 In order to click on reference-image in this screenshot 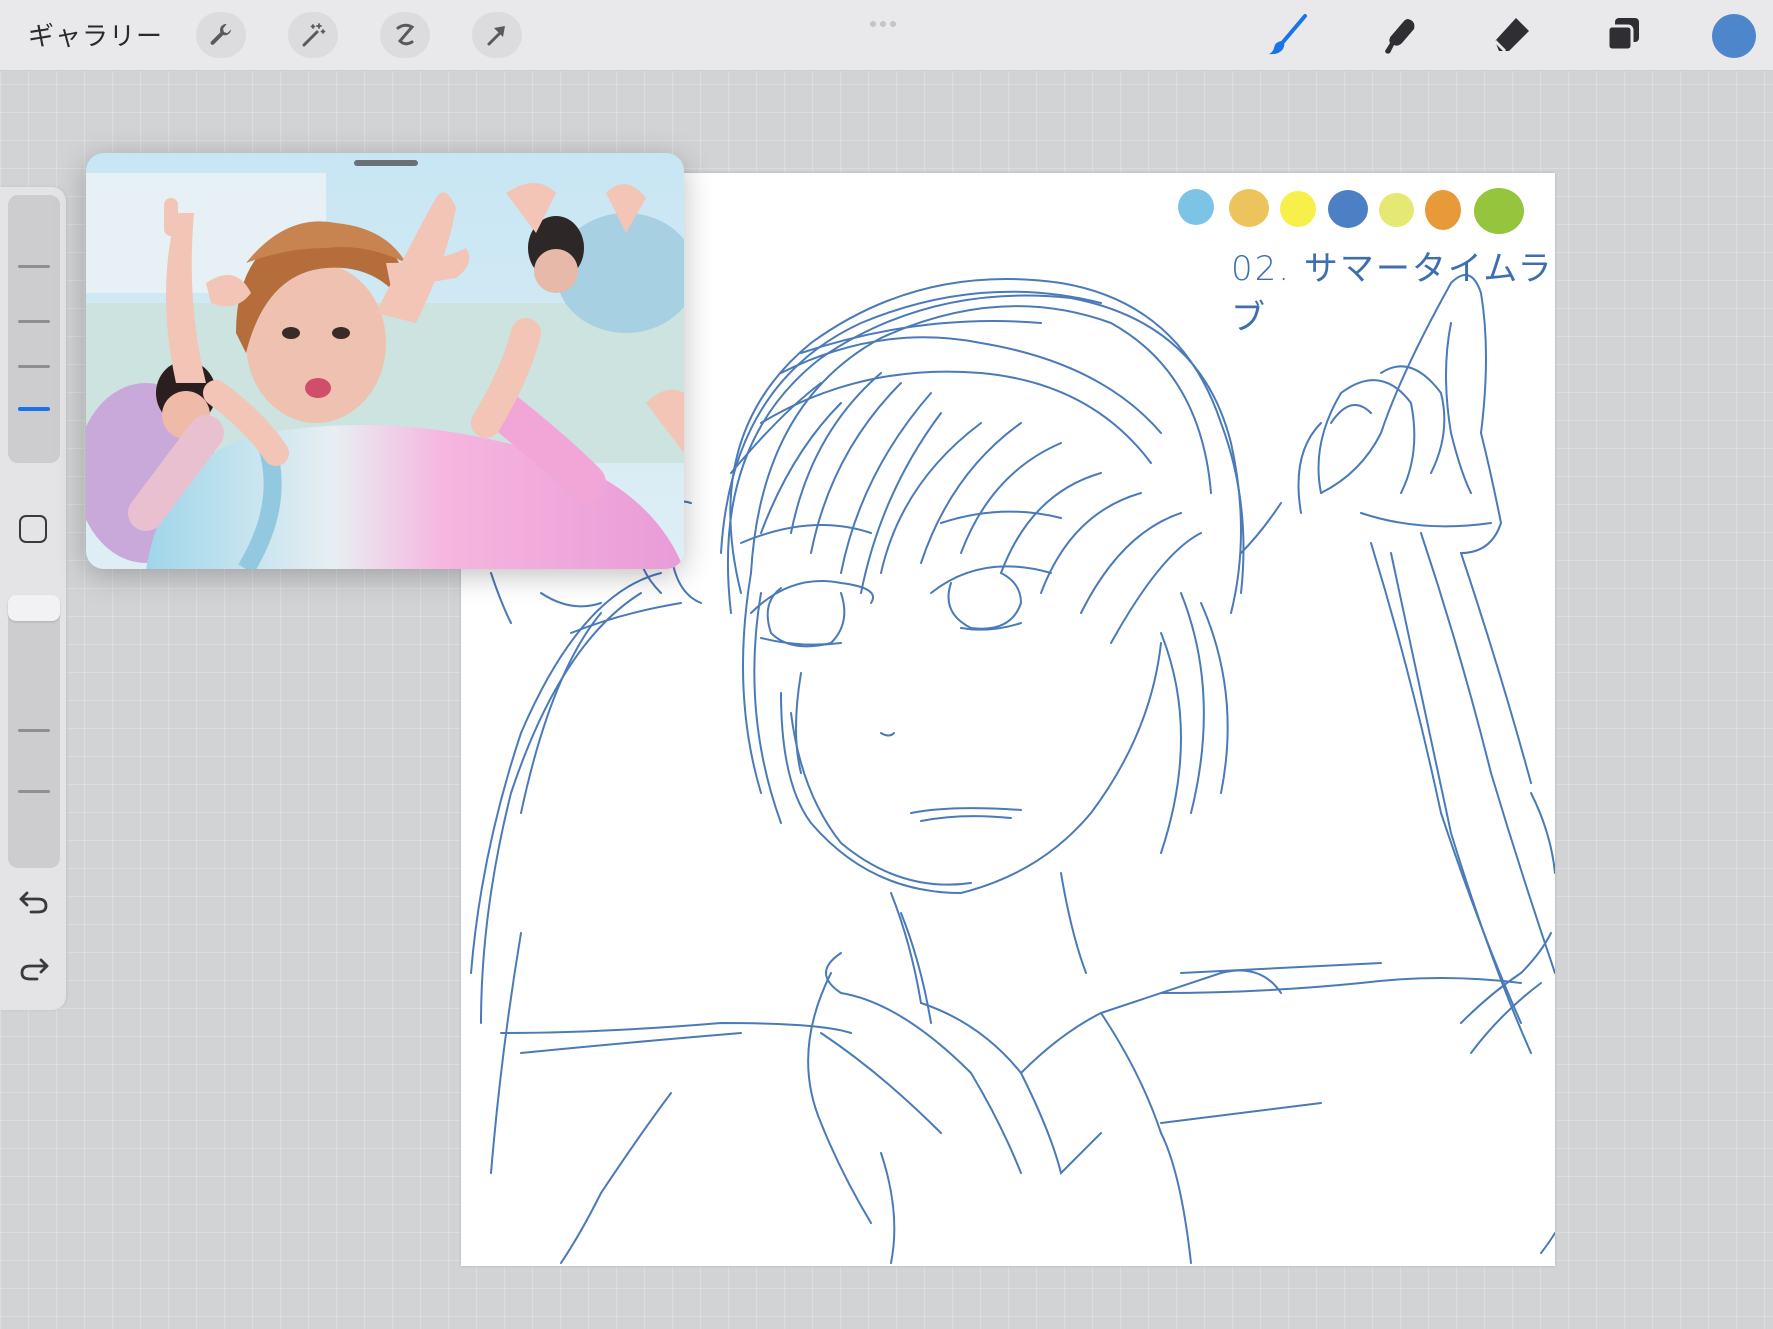, I will do `click(385, 361)`.